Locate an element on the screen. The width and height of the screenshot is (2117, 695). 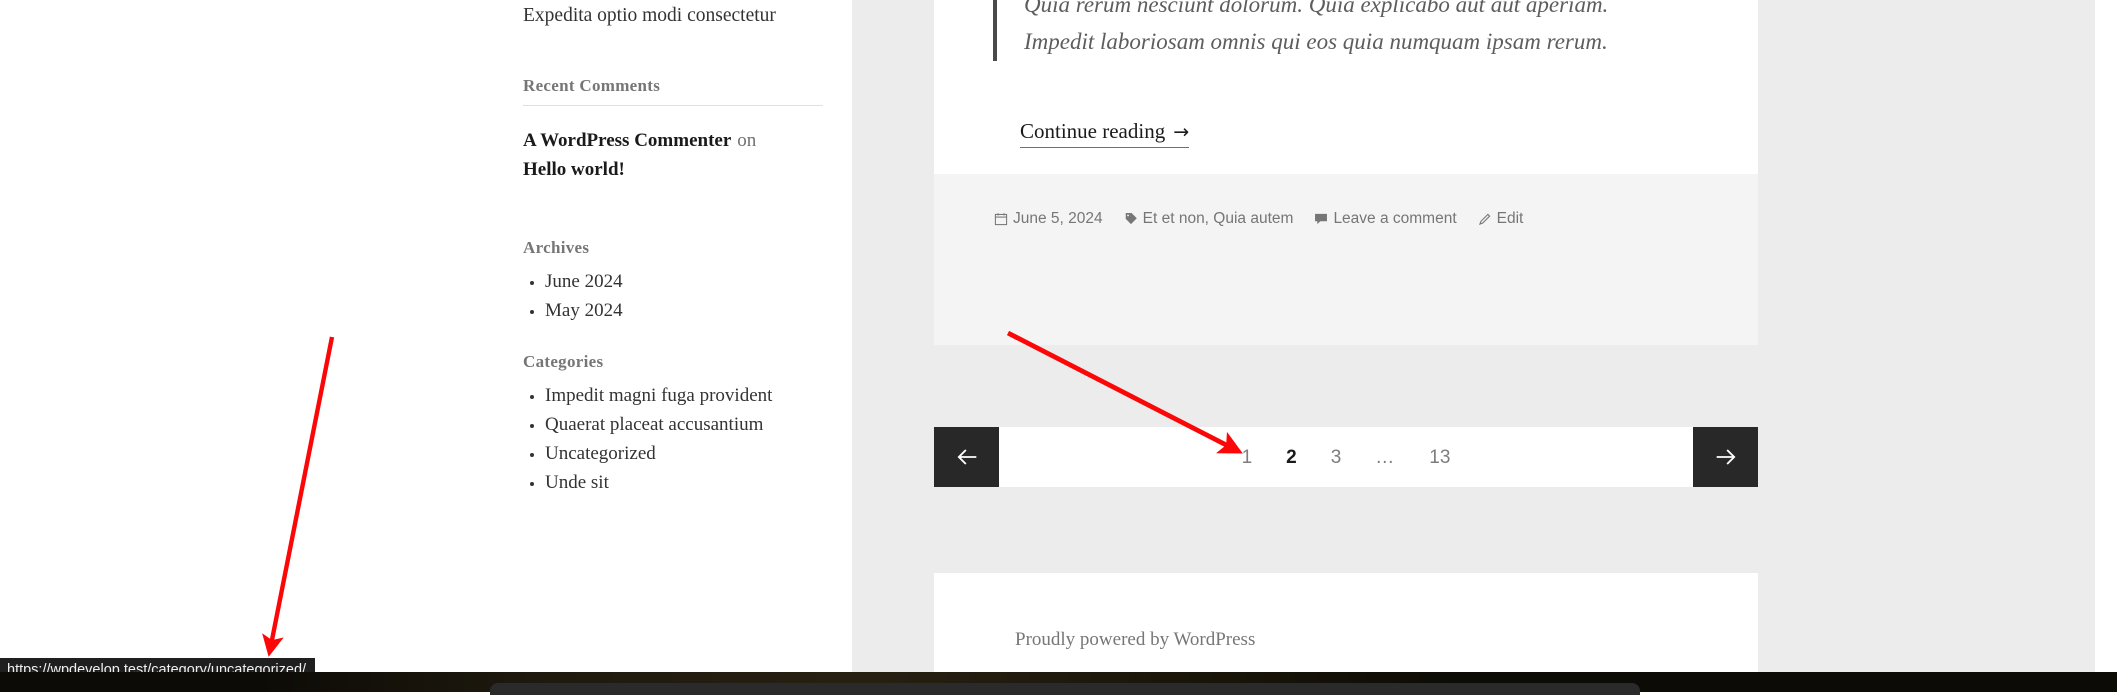
arrow-right-icon: → is located at coordinates (1181, 132).